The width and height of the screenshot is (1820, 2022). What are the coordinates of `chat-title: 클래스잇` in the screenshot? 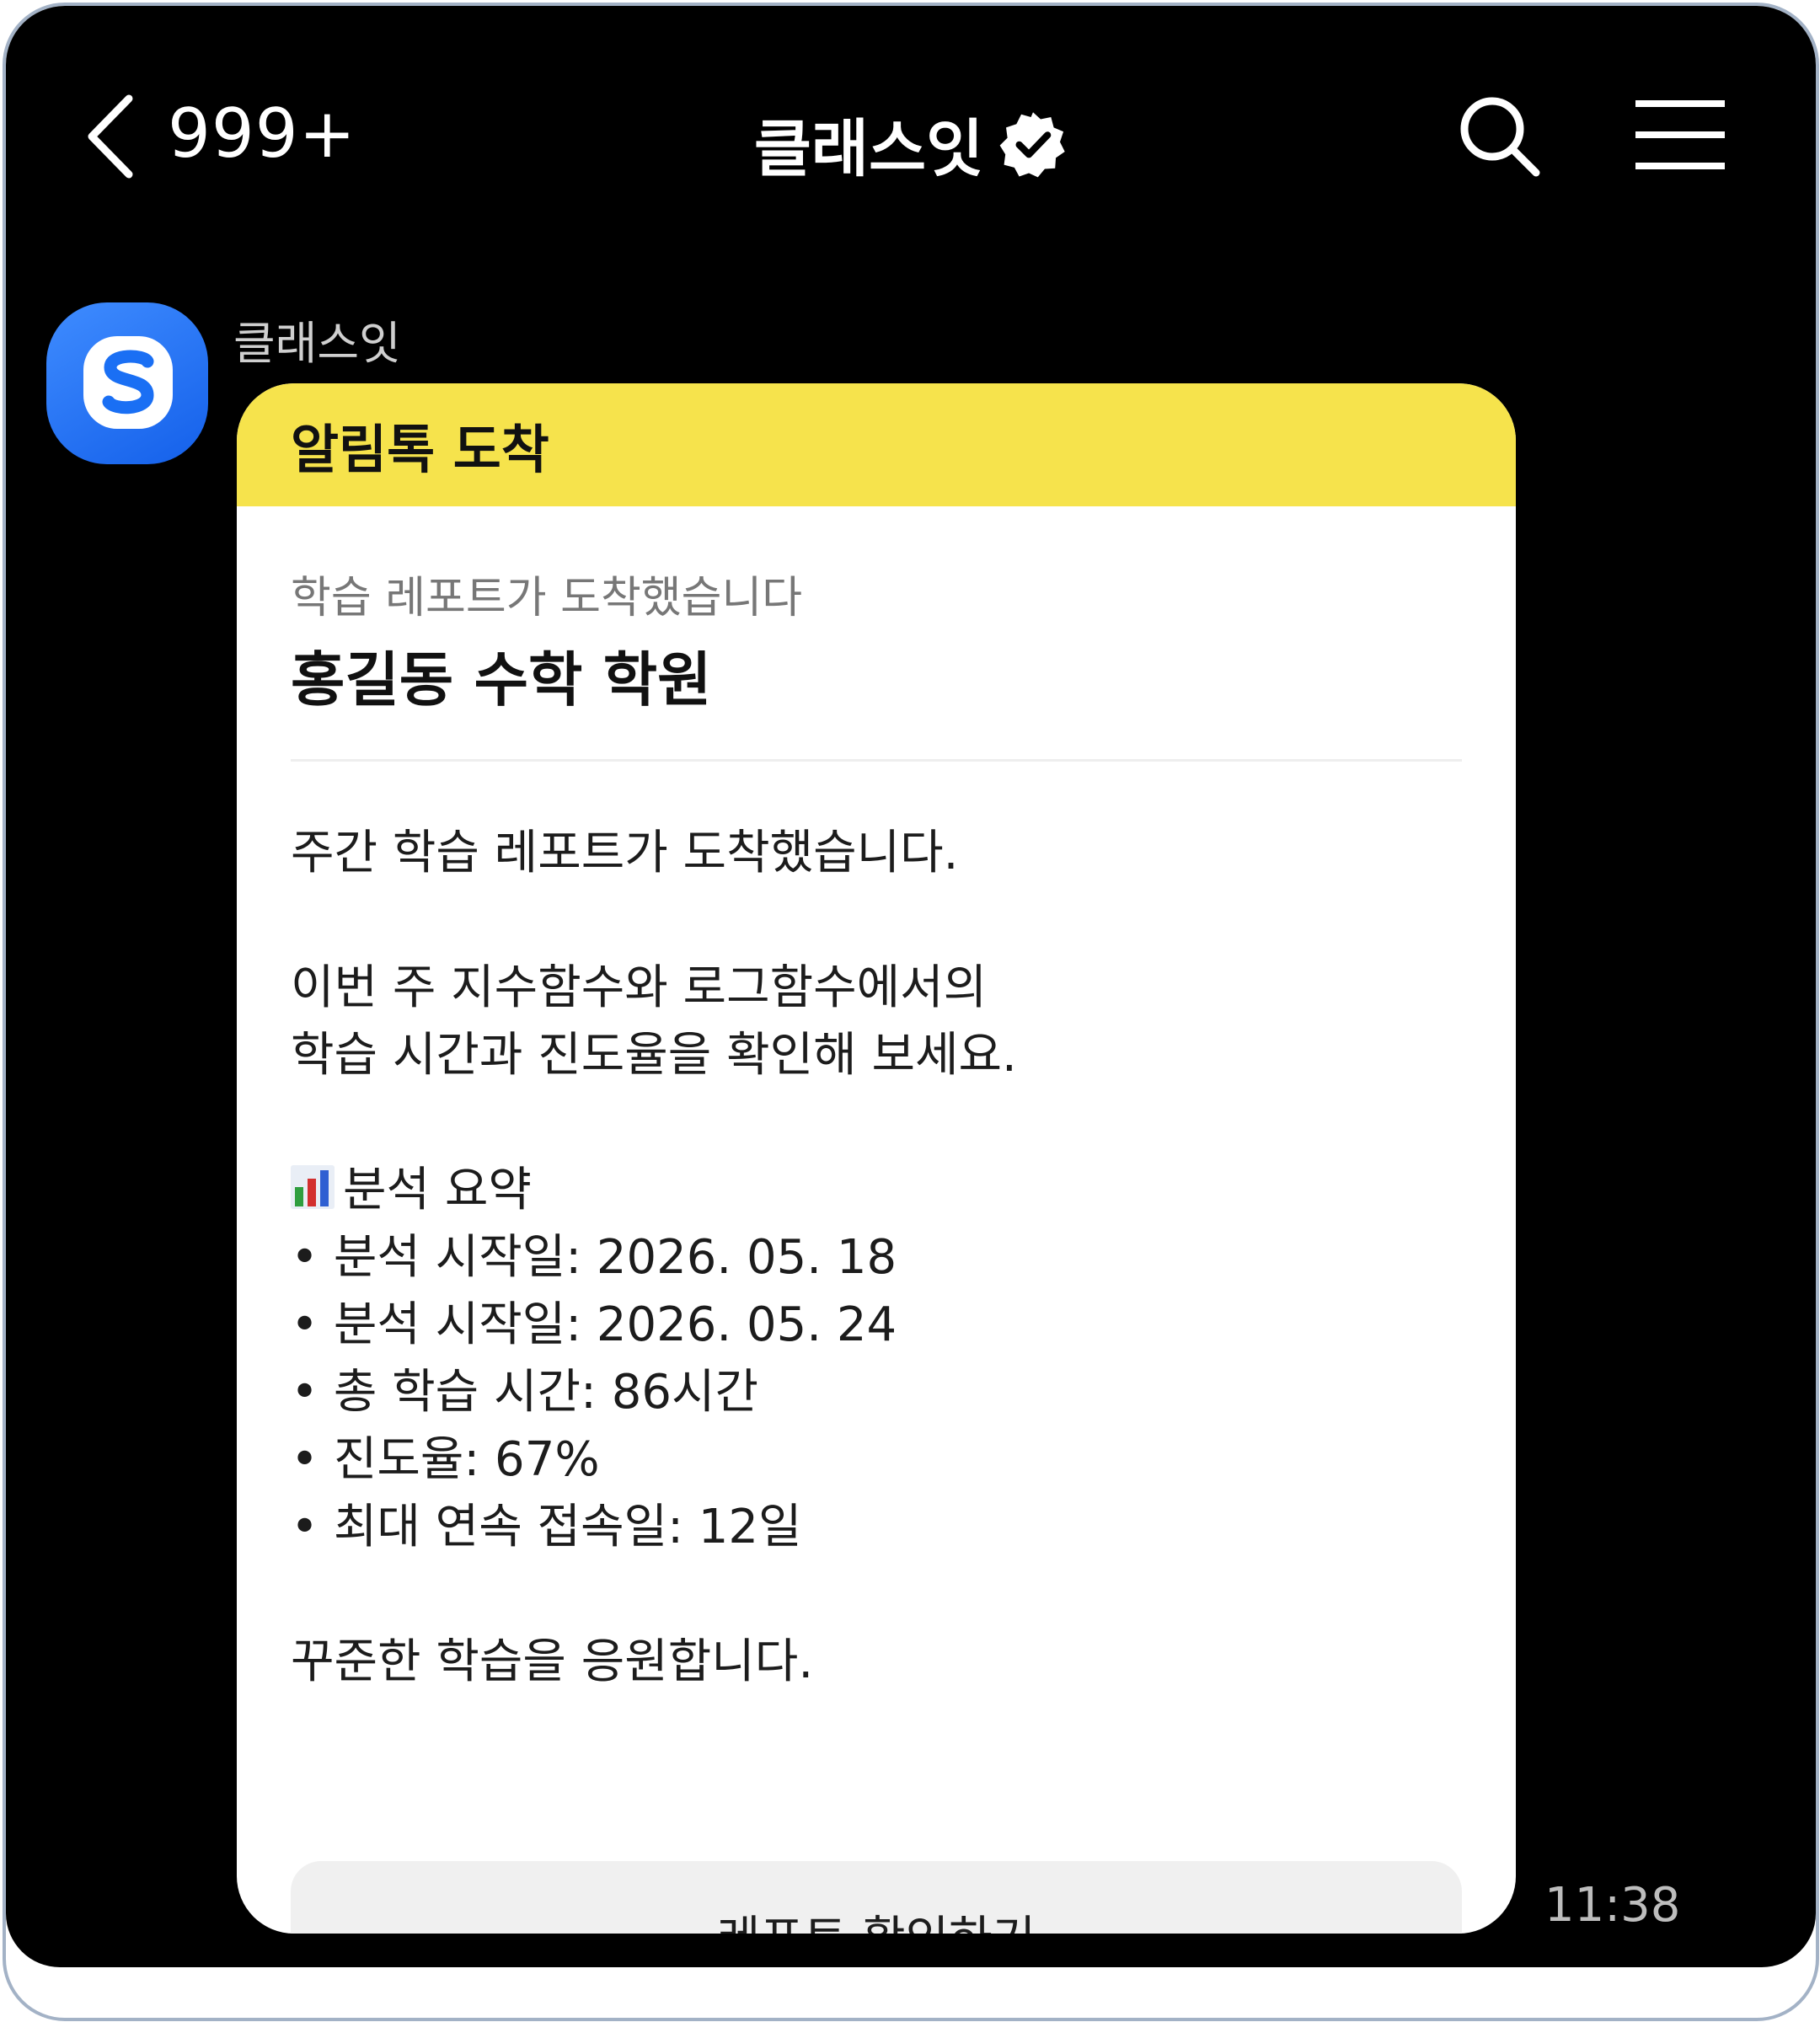 It's located at (868, 149).